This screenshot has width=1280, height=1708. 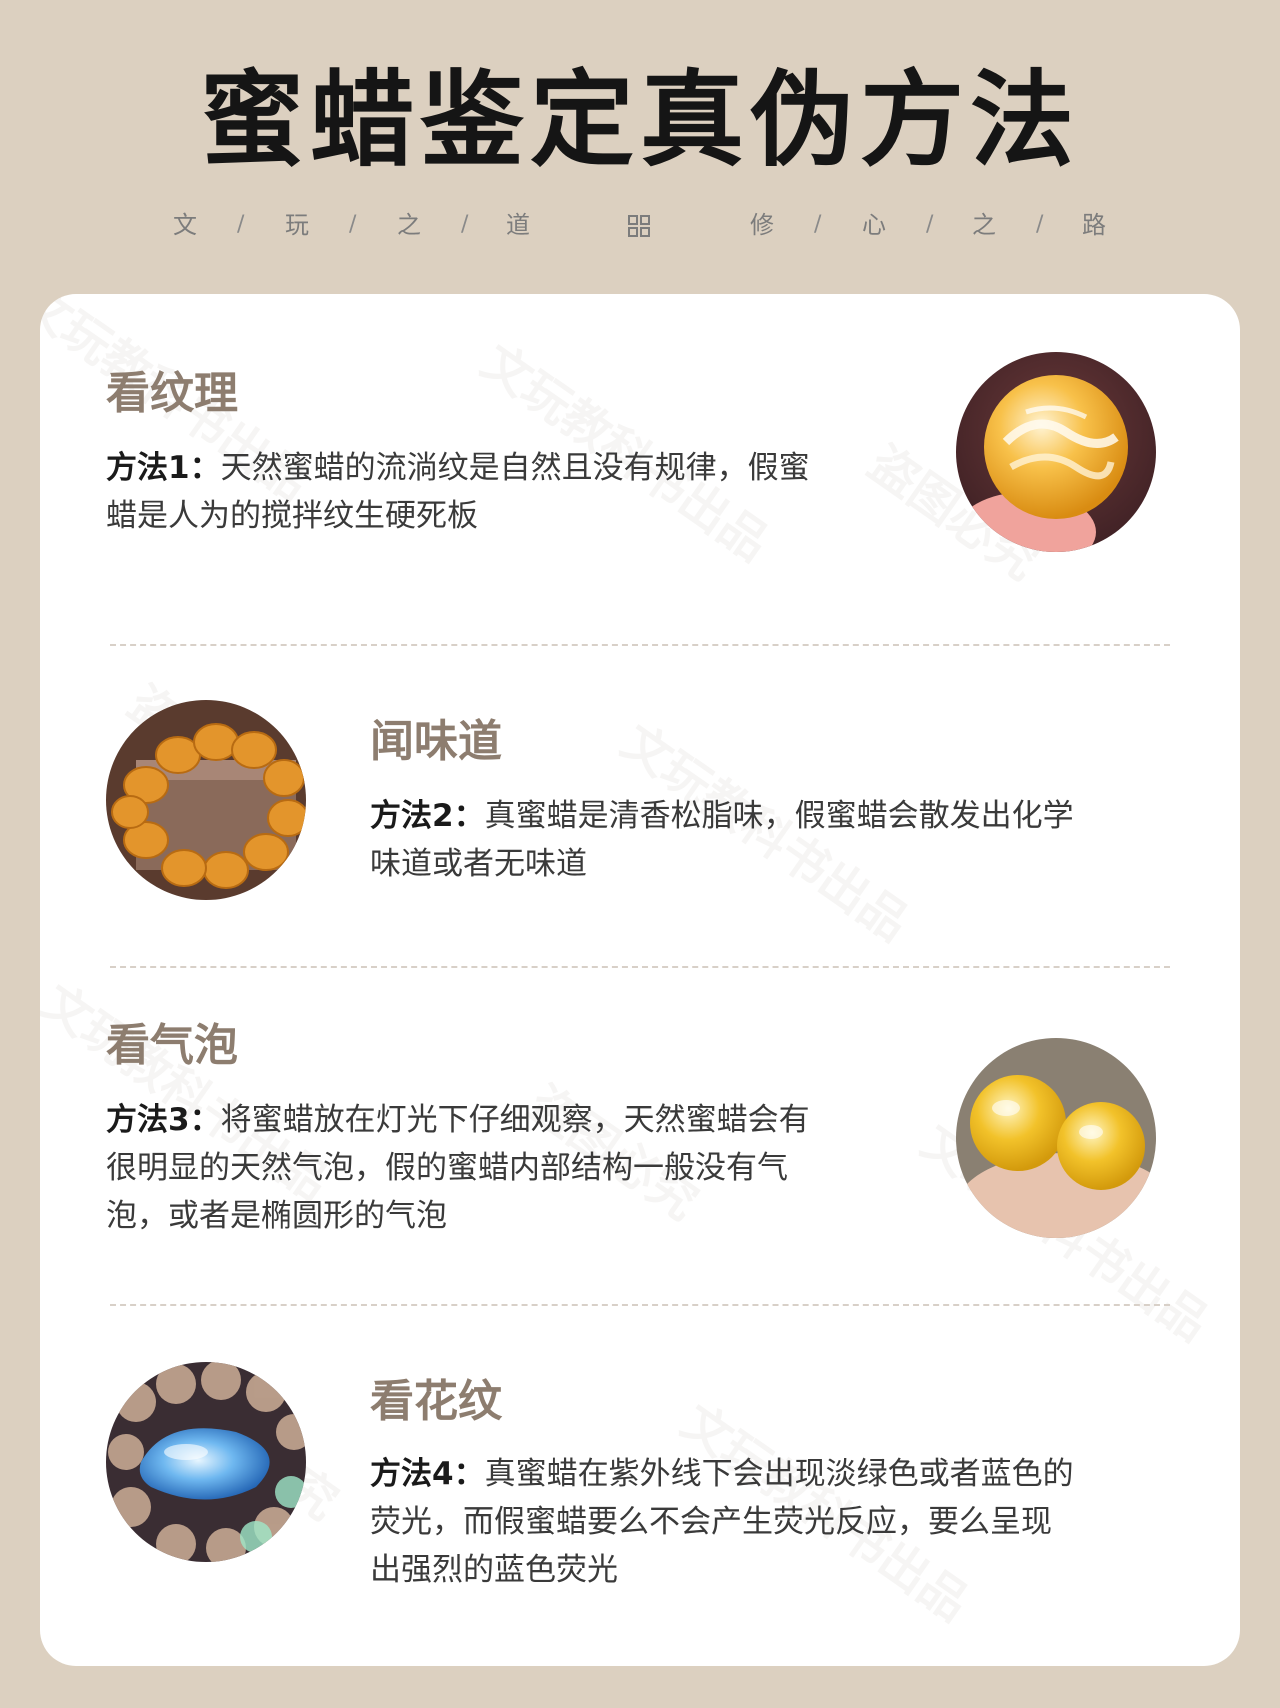 I want to click on section-title: 看纹理, so click(x=172, y=393).